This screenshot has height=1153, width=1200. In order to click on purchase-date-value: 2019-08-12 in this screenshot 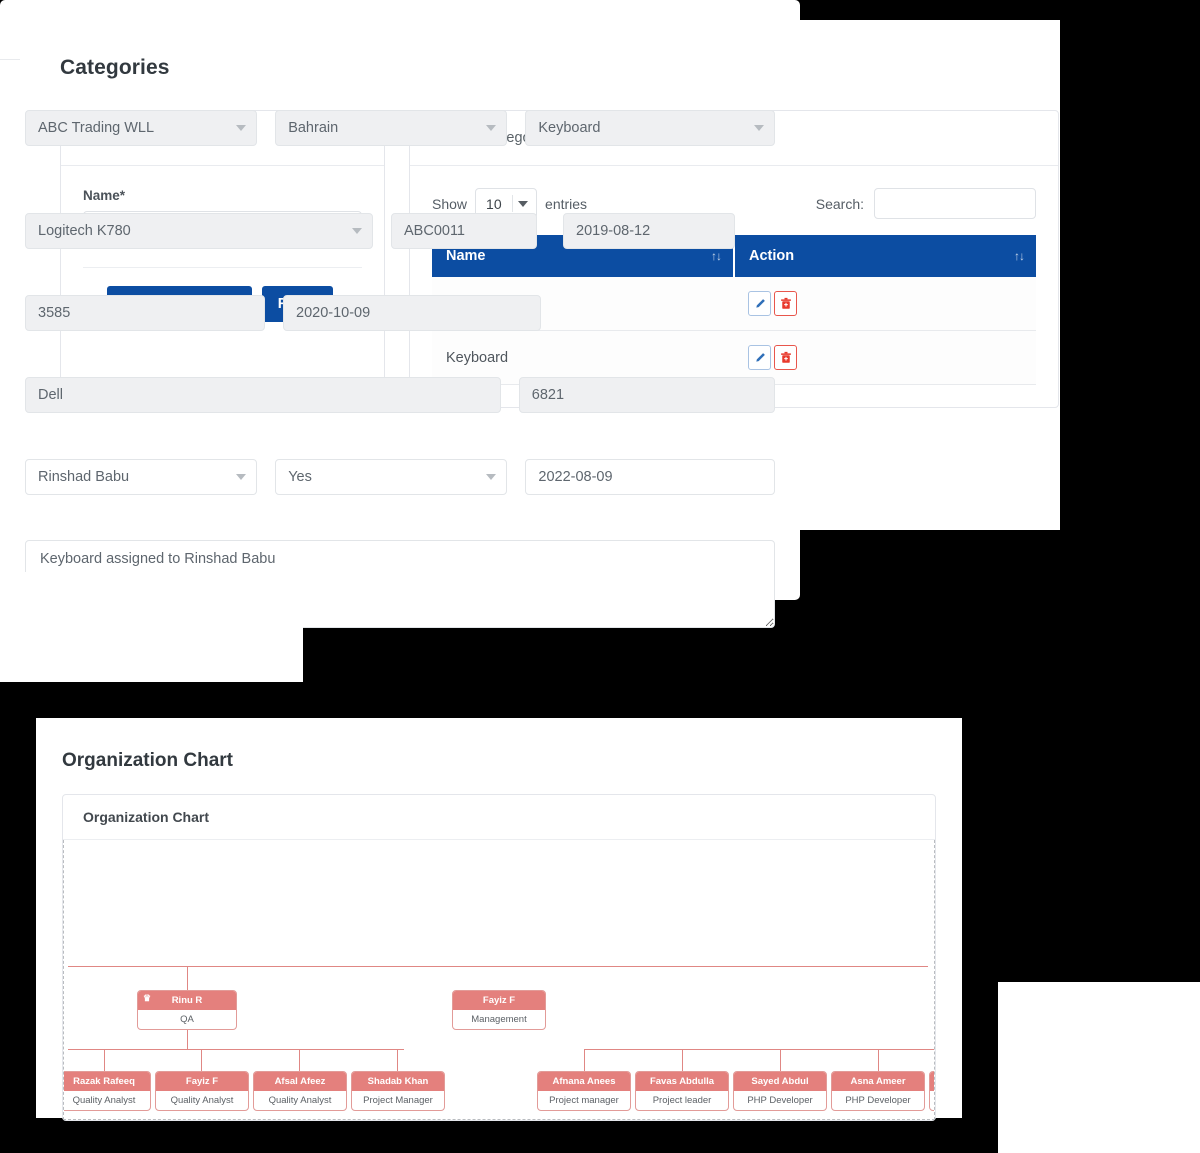, I will do `click(613, 230)`.